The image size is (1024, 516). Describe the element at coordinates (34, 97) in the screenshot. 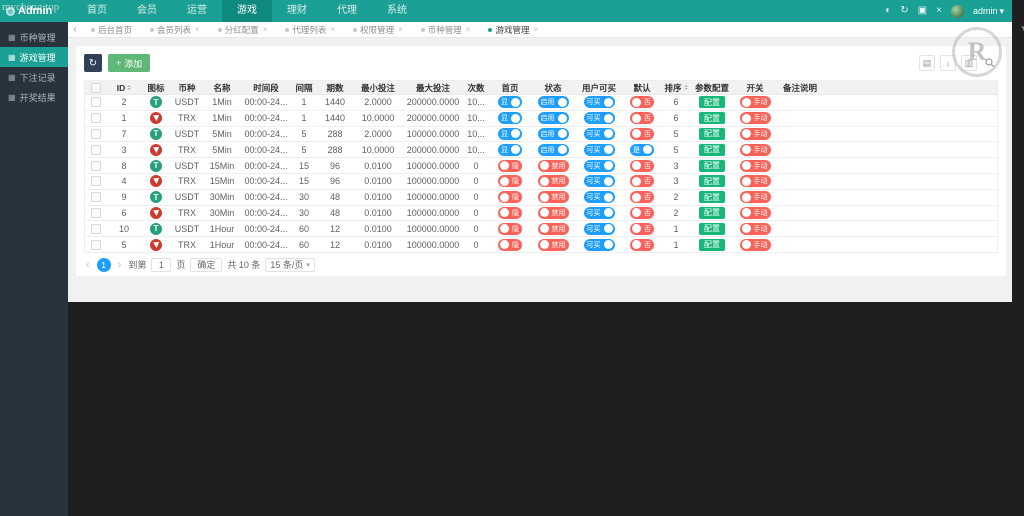

I see `sidebar-item-3: ▦ 开奖结果` at that location.